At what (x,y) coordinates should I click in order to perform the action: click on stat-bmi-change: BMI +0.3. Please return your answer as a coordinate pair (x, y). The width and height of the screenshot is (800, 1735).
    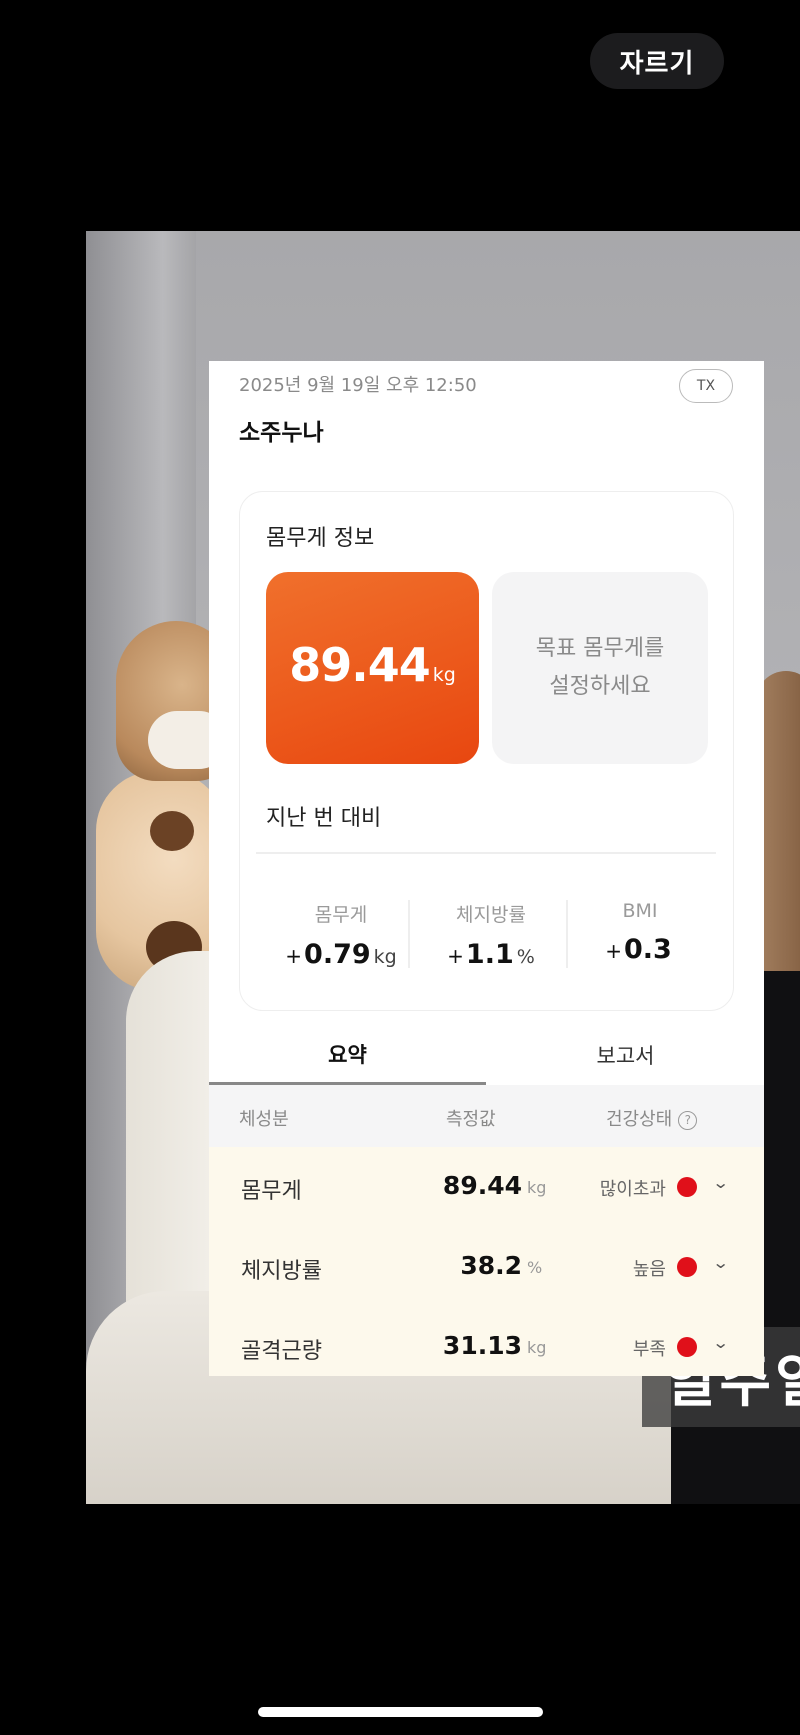
    Looking at the image, I should click on (640, 932).